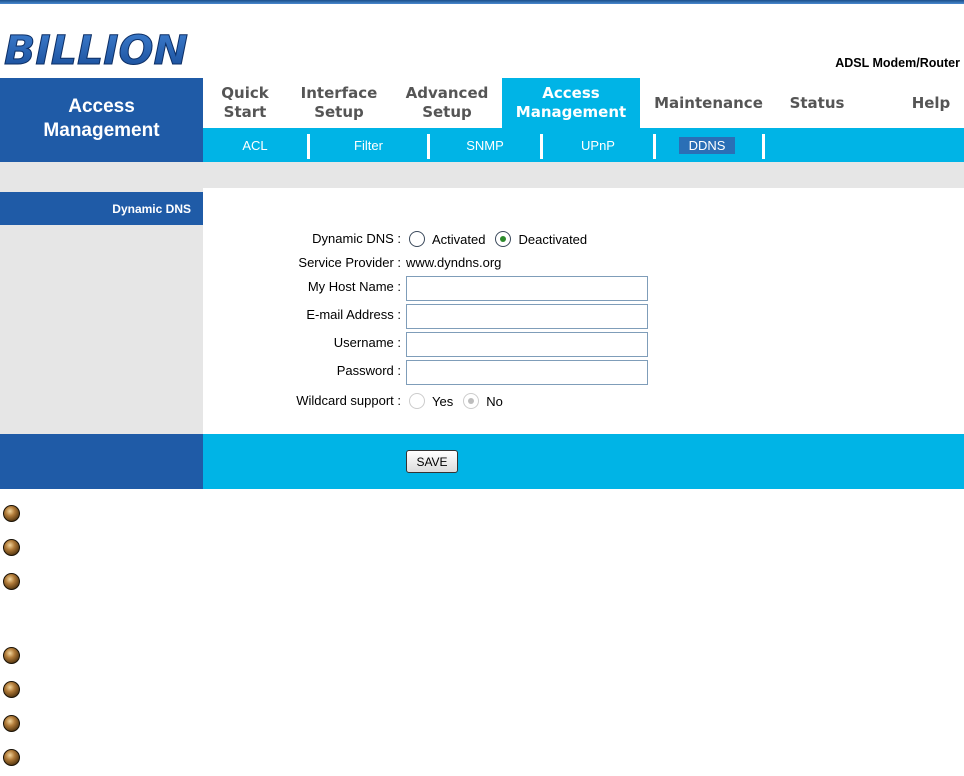 This screenshot has height=776, width=964. What do you see at coordinates (459, 239) in the screenshot?
I see `activated-label: Activated` at bounding box center [459, 239].